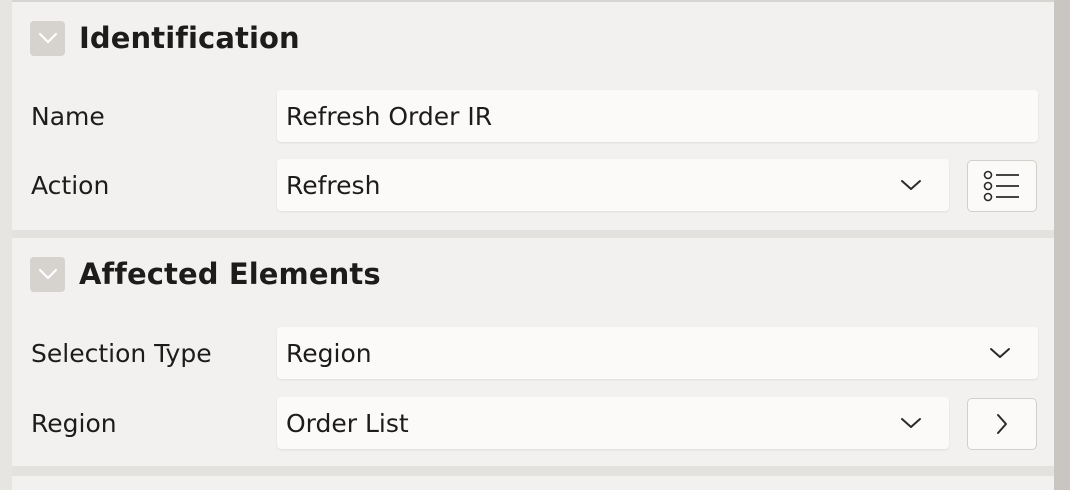  What do you see at coordinates (68, 116) in the screenshot?
I see `name-label: Name` at bounding box center [68, 116].